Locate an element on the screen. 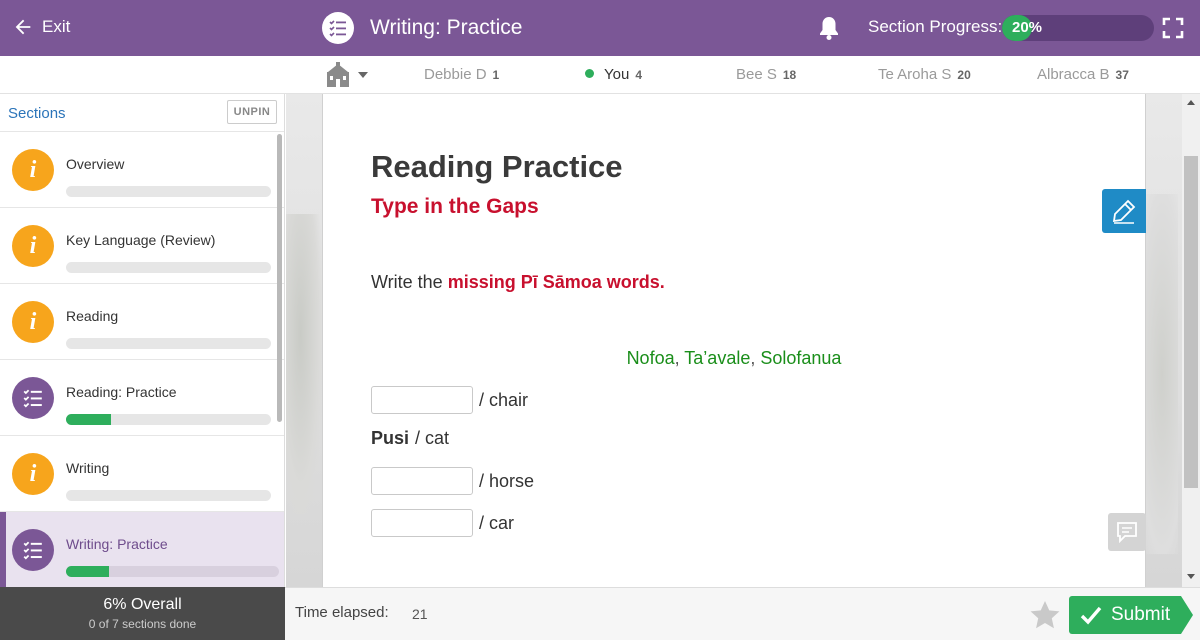 The image size is (1200, 640). content-scrollbar is located at coordinates (1191, 340).